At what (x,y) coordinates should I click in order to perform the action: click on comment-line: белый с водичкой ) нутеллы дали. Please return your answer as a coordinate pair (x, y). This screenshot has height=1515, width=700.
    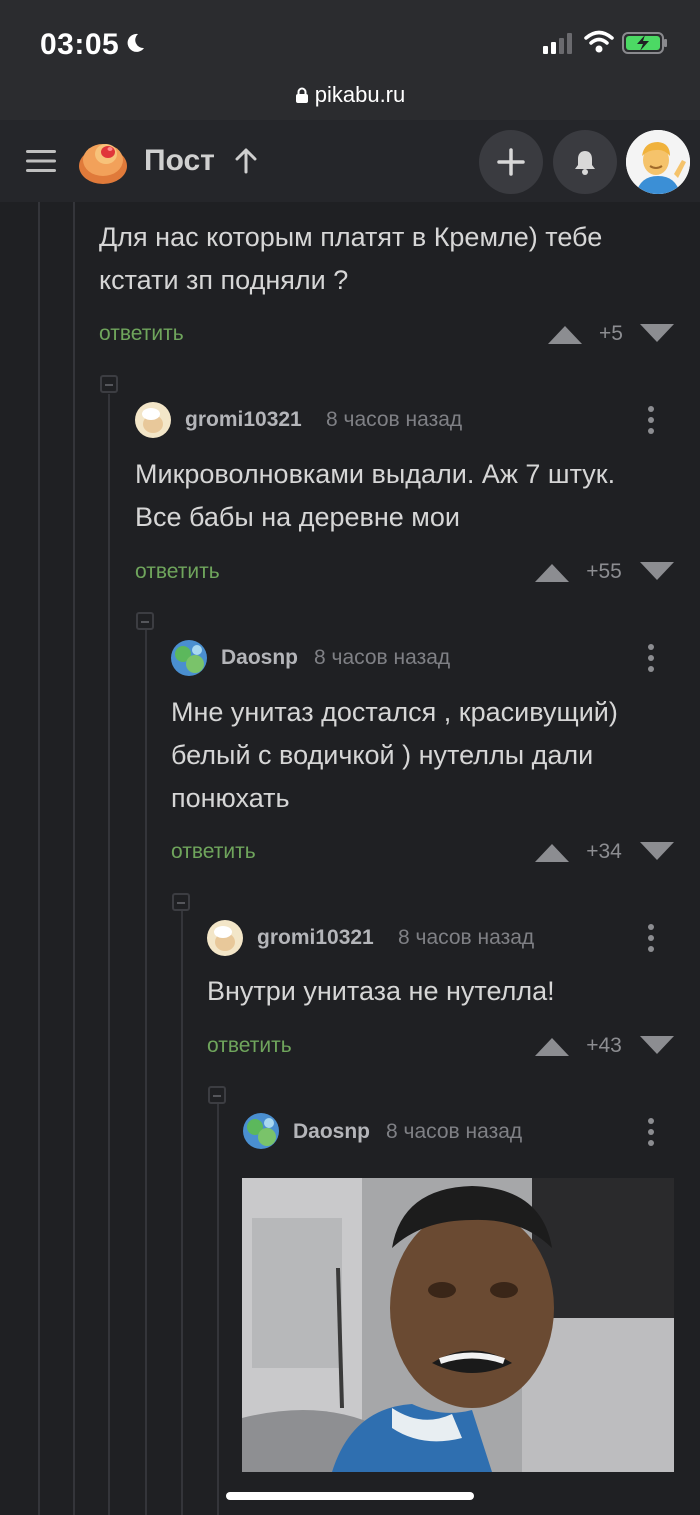
    Looking at the image, I should click on (382, 755).